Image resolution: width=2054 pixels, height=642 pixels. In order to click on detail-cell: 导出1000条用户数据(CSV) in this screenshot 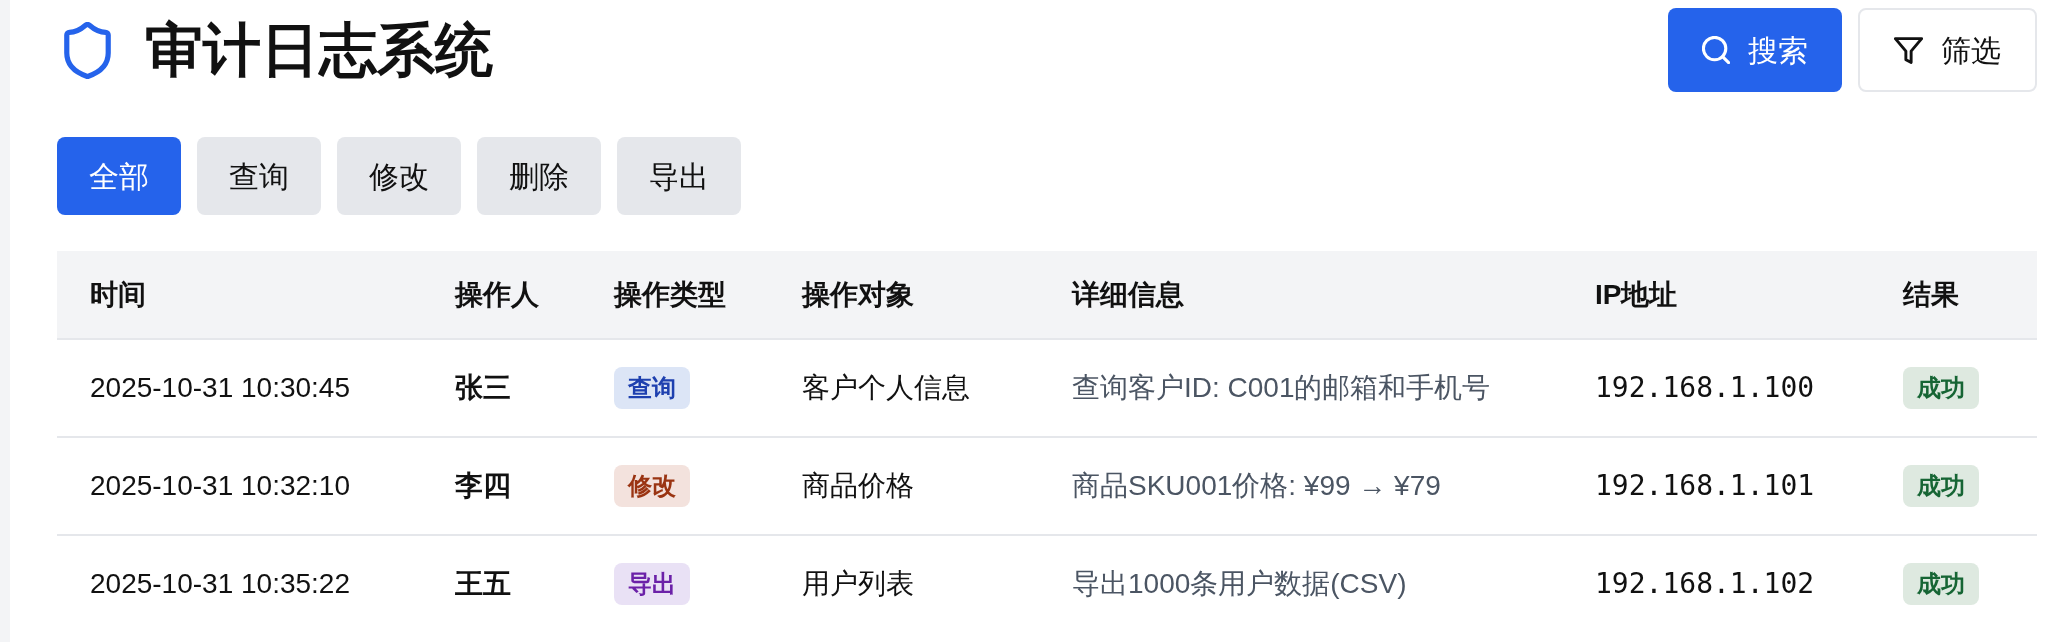, I will do `click(1239, 583)`.